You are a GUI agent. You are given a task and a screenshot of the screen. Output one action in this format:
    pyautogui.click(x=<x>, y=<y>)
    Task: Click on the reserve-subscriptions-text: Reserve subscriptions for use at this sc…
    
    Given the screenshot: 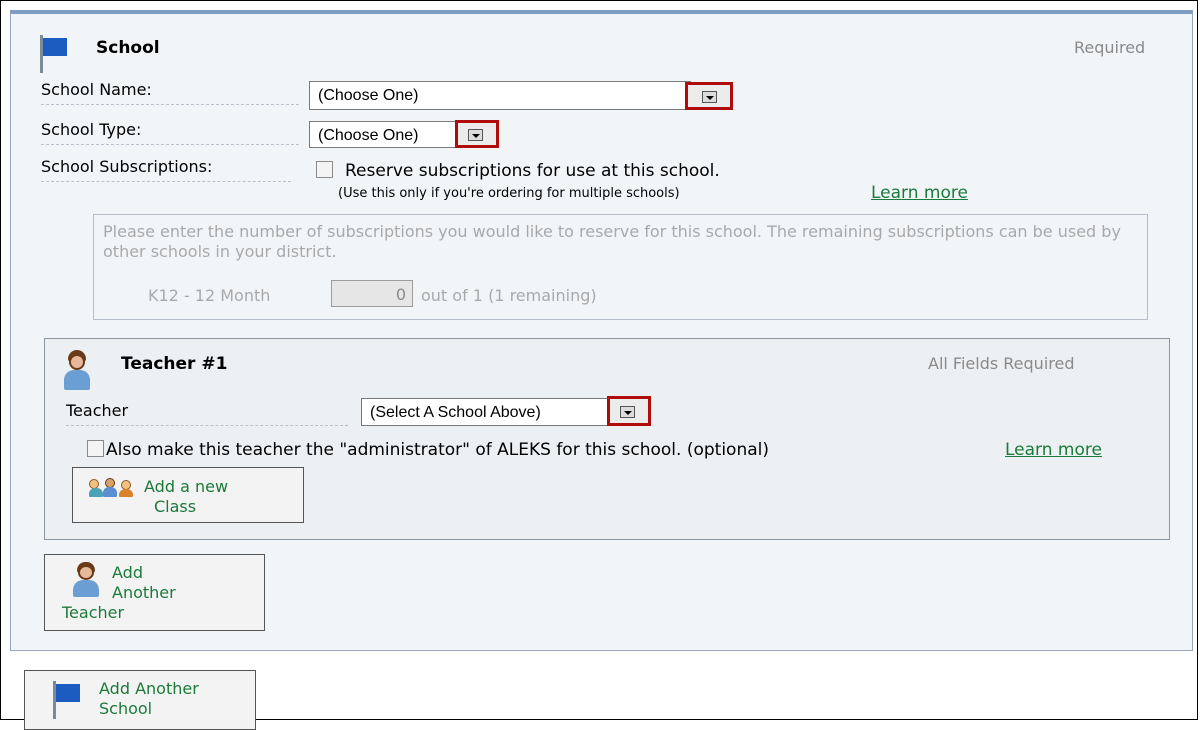 What is the action you would take?
    pyautogui.click(x=532, y=171)
    